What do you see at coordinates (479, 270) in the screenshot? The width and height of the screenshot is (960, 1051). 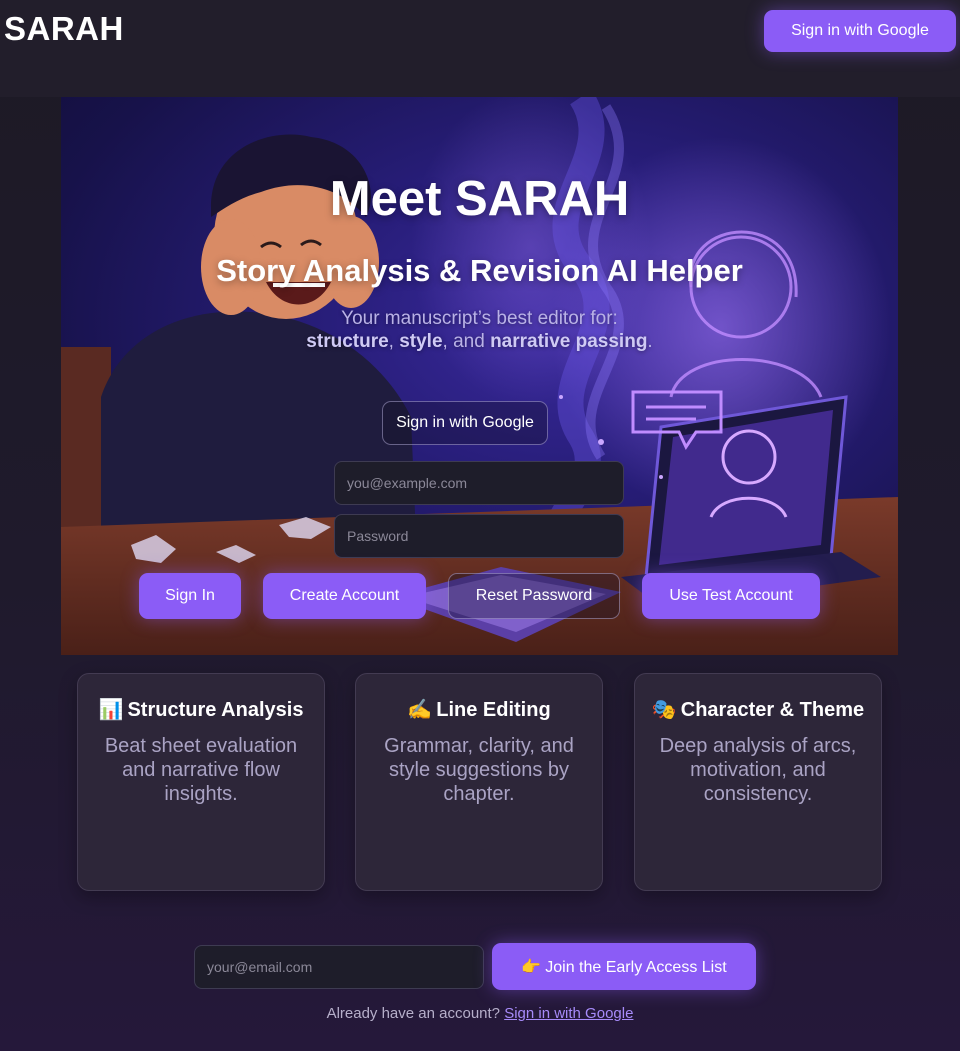 I see `hero-subtitle: Story Analysis & Revision AI Helper` at bounding box center [479, 270].